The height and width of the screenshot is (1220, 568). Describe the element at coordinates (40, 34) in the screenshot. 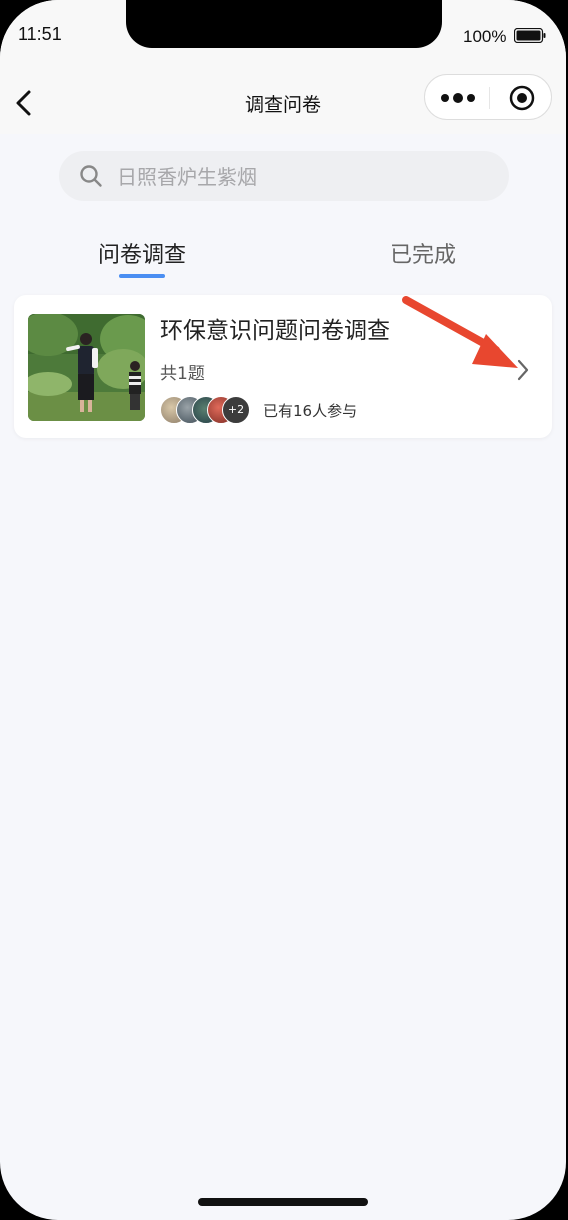

I see `status-time: 11:51` at that location.